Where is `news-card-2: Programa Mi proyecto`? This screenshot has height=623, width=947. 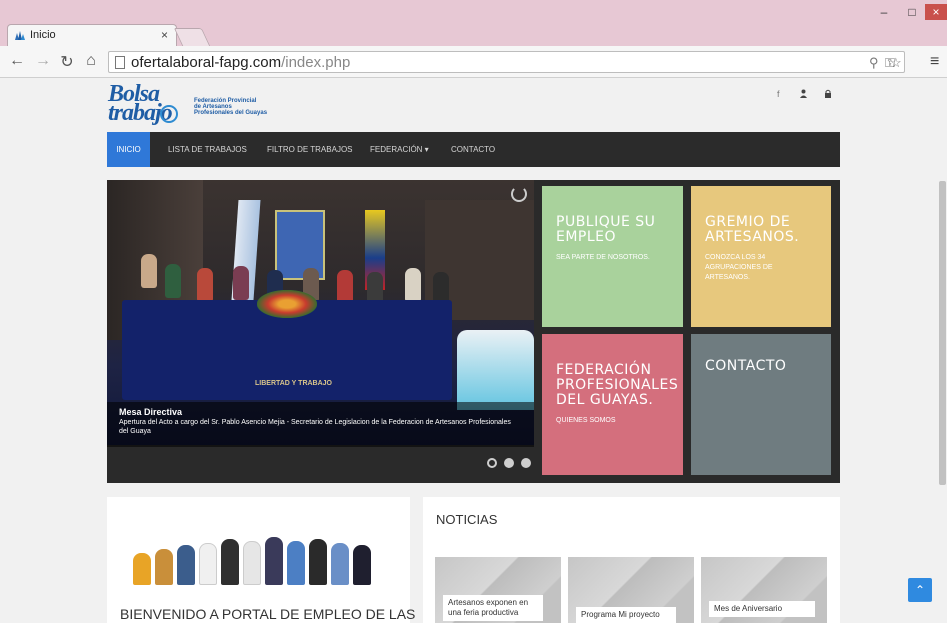 news-card-2: Programa Mi proyecto is located at coordinates (631, 590).